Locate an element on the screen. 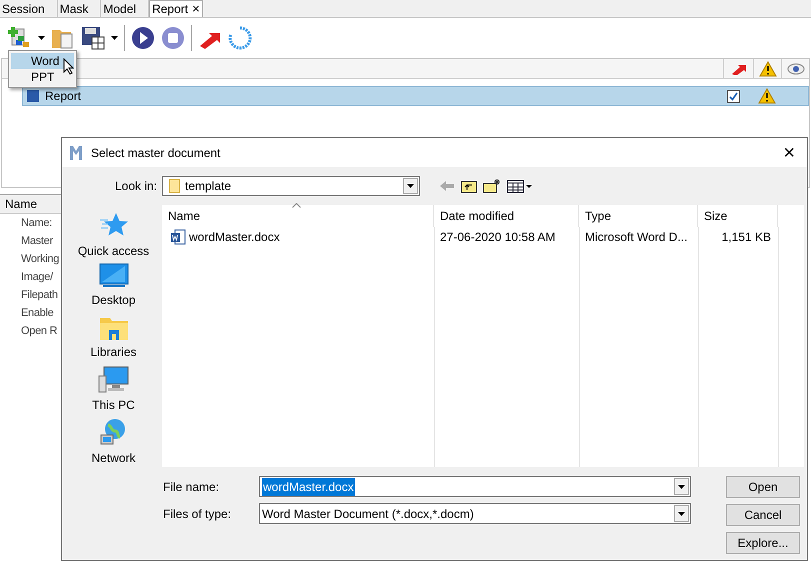  up-folder-icon is located at coordinates (469, 186).